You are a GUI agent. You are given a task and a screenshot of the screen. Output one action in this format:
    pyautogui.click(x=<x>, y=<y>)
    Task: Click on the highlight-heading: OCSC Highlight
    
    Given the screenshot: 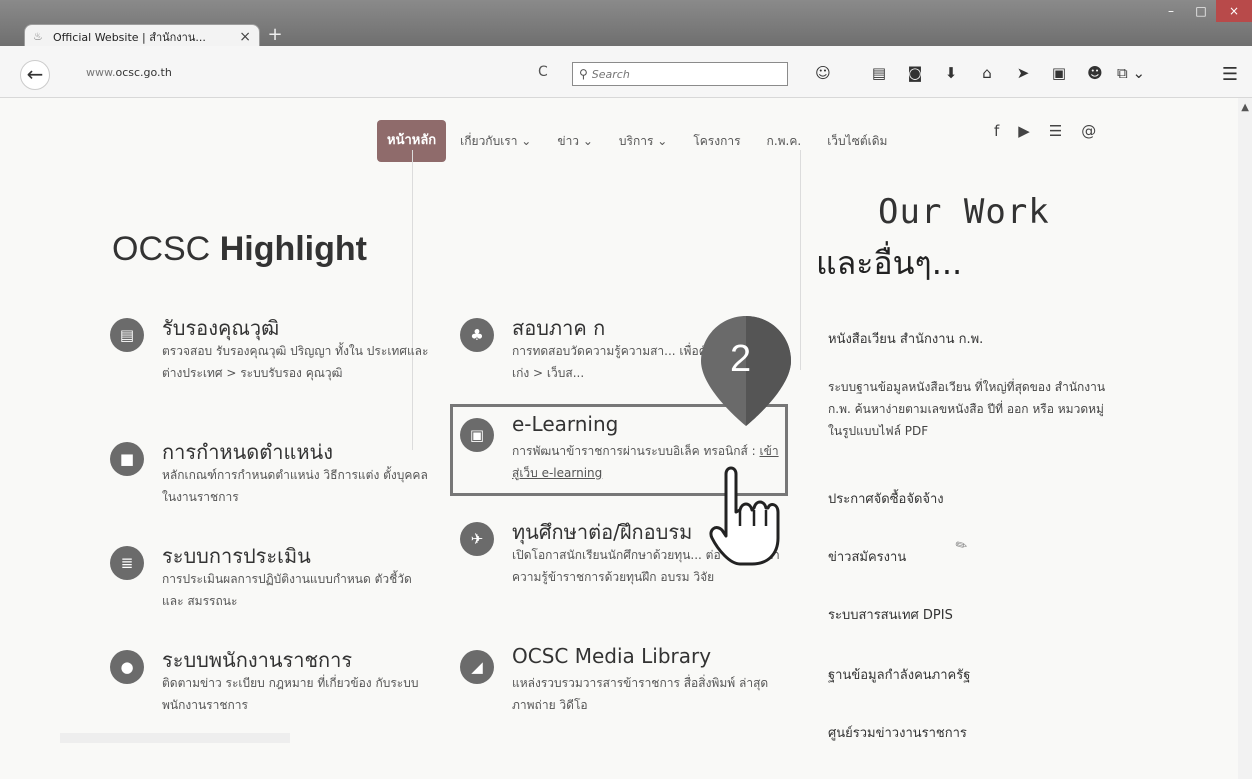 What is the action you would take?
    pyautogui.click(x=239, y=249)
    